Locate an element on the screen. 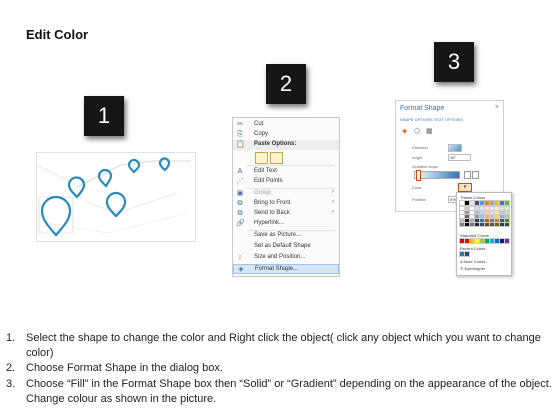  fill-line-icon: ◈ is located at coordinates (404, 131).